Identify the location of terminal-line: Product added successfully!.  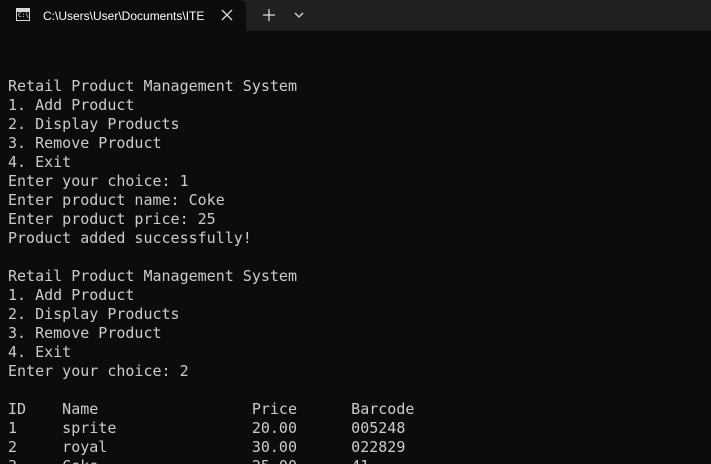
(130, 238).